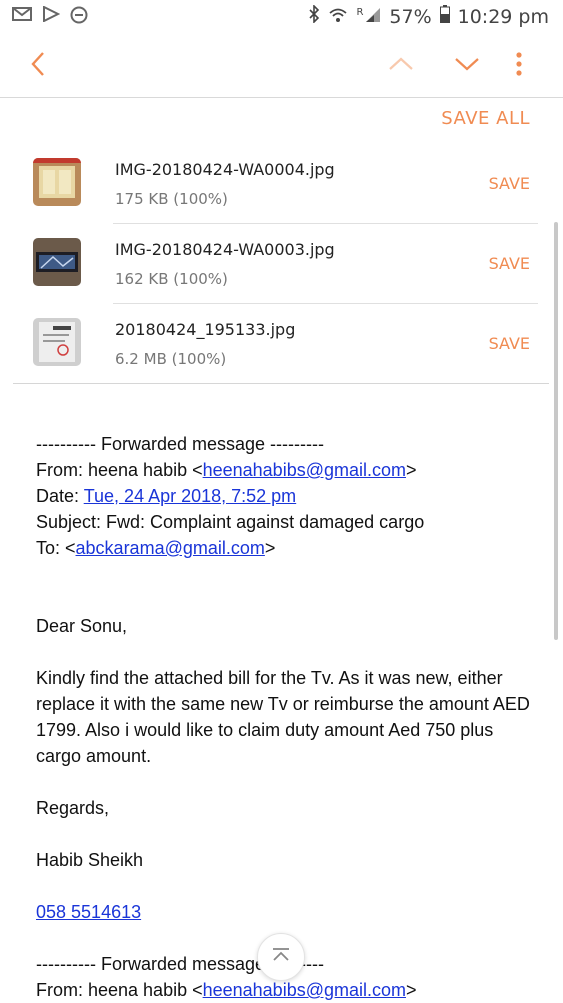 The image size is (563, 1003). I want to click on greeting: Dear Sonu,, so click(82, 626).